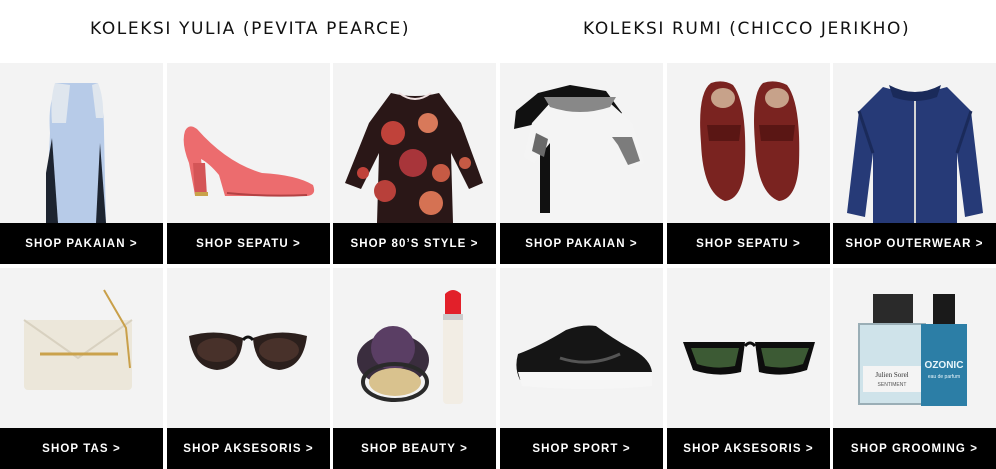  I want to click on perfume-sub-text: SENTIMENT, so click(892, 385).